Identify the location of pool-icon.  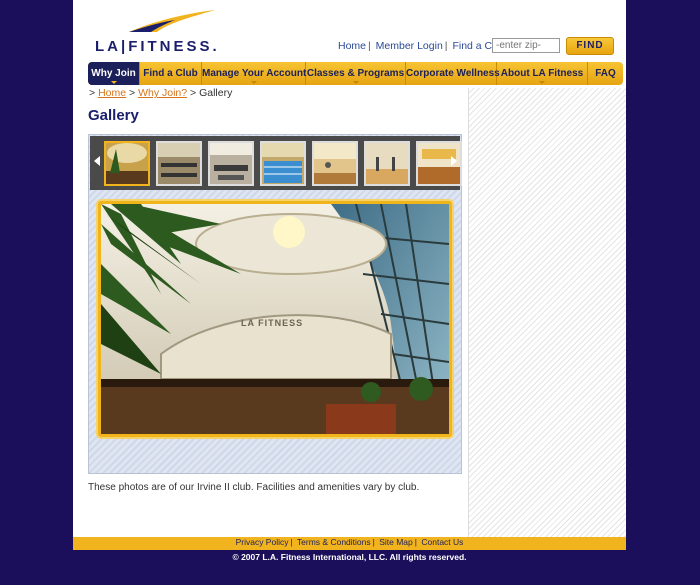
(283, 163).